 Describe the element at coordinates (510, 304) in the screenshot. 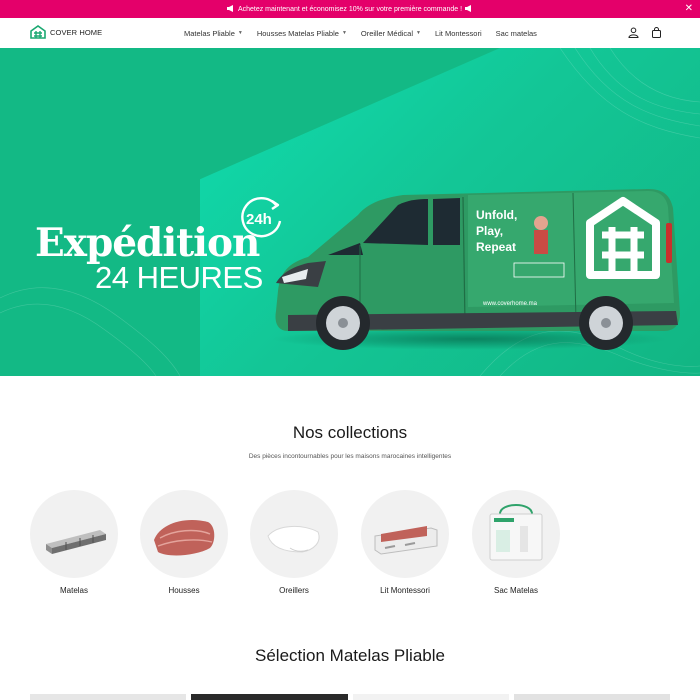

I see `van-url: www.coverhome.ma` at that location.